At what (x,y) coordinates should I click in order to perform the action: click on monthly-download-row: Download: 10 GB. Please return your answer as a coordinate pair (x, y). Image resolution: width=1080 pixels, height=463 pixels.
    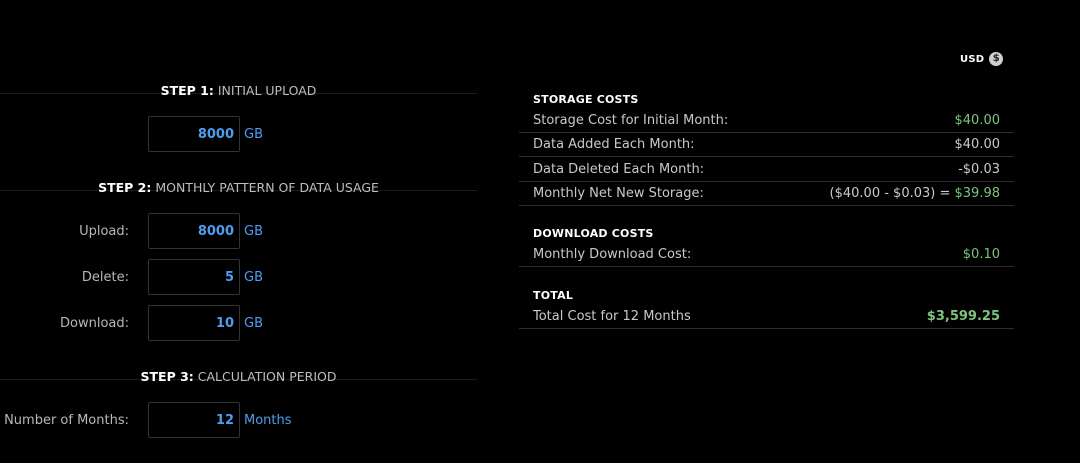
    Looking at the image, I should click on (131, 323).